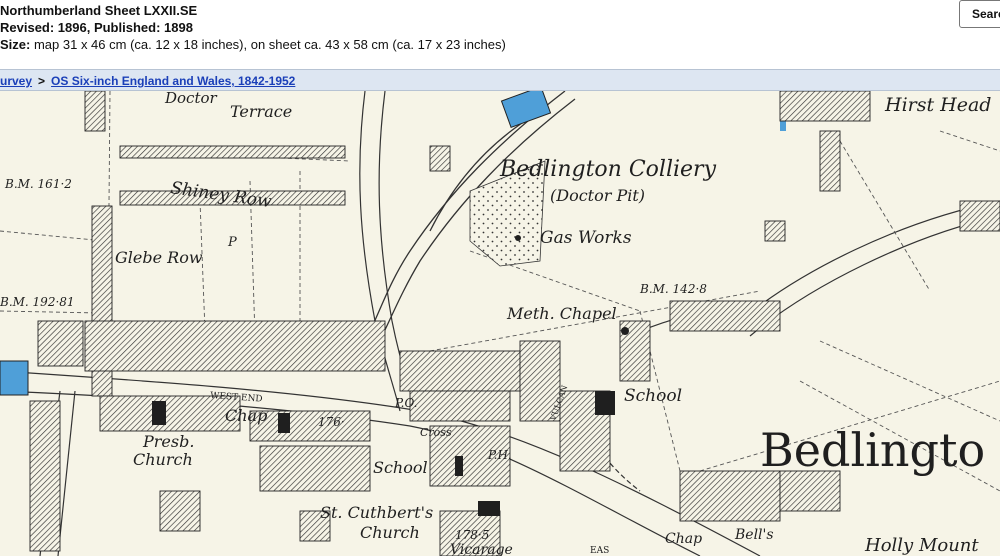  Describe the element at coordinates (159, 257) in the screenshot. I see `label-glebe-row: Glebe Row` at that location.